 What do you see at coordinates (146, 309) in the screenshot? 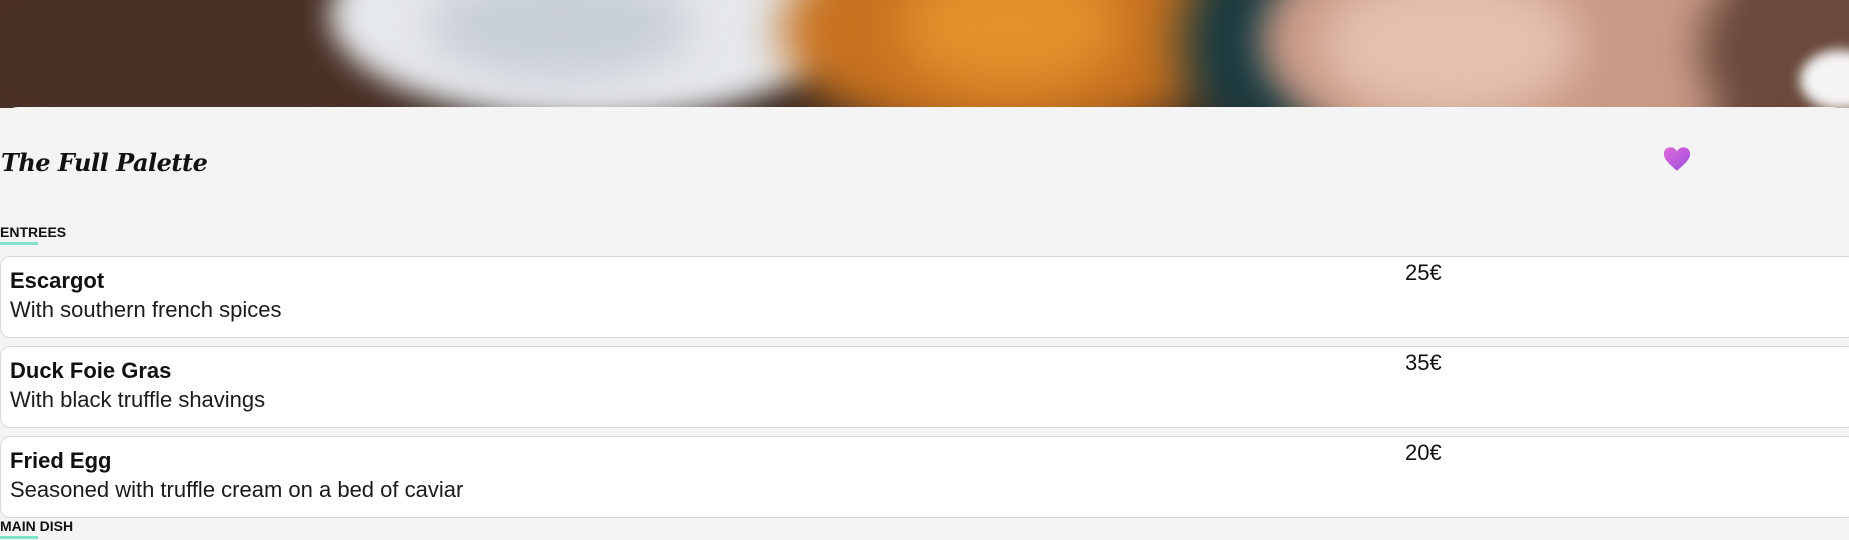
I see `item-description: With southern french spices` at bounding box center [146, 309].